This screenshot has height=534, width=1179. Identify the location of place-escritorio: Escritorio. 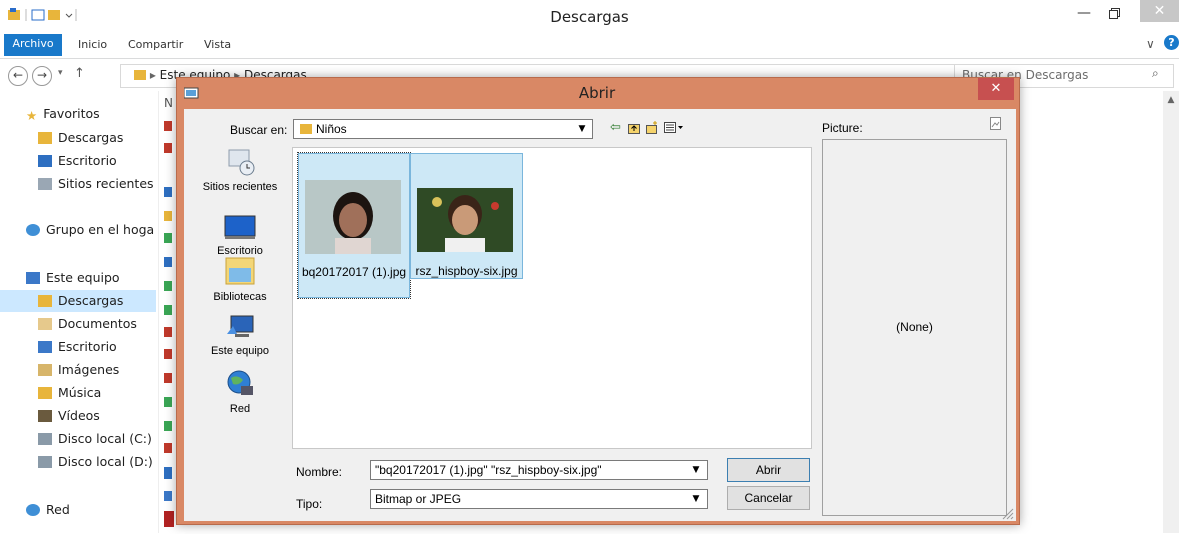
(240, 234).